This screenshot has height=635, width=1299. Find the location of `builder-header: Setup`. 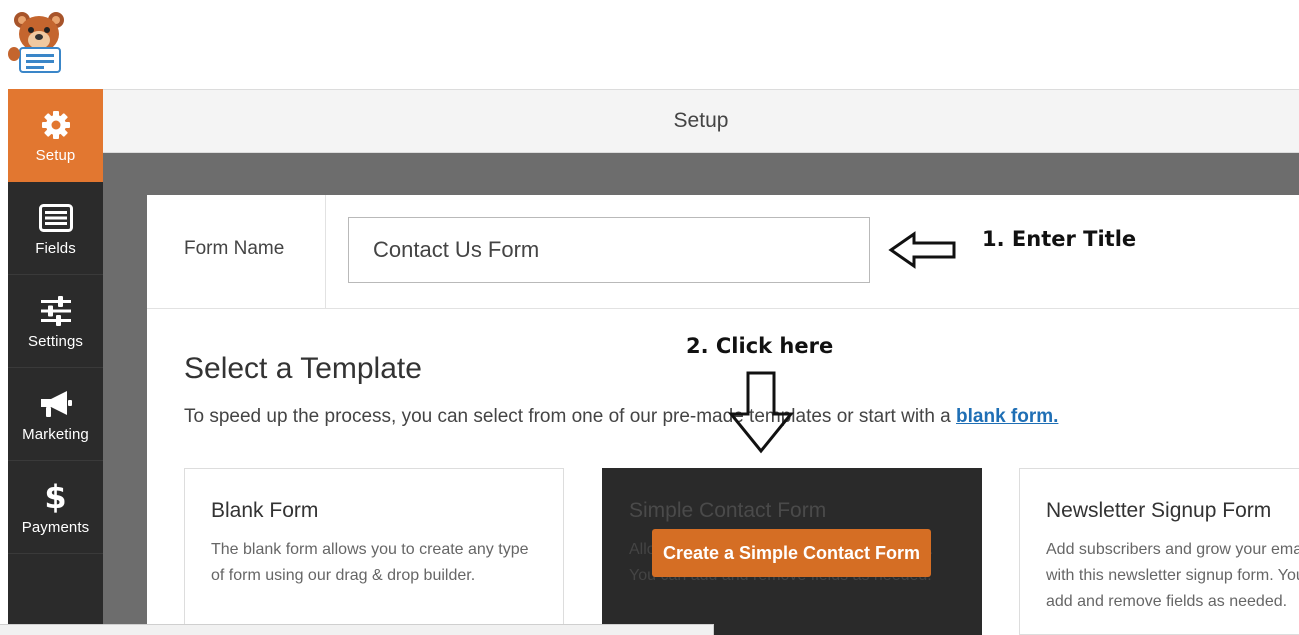

builder-header: Setup is located at coordinates (701, 121).